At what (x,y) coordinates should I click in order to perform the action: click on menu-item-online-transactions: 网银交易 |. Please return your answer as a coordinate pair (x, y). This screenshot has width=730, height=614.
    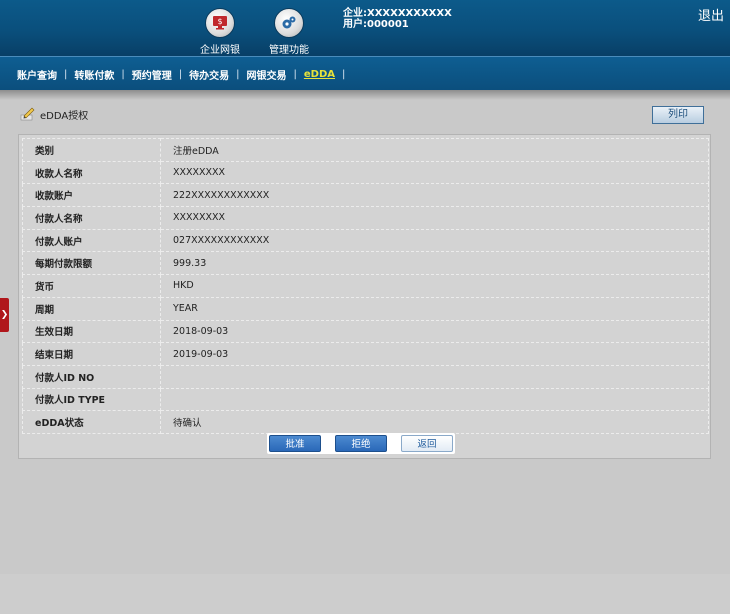
    Looking at the image, I should click on (268, 74).